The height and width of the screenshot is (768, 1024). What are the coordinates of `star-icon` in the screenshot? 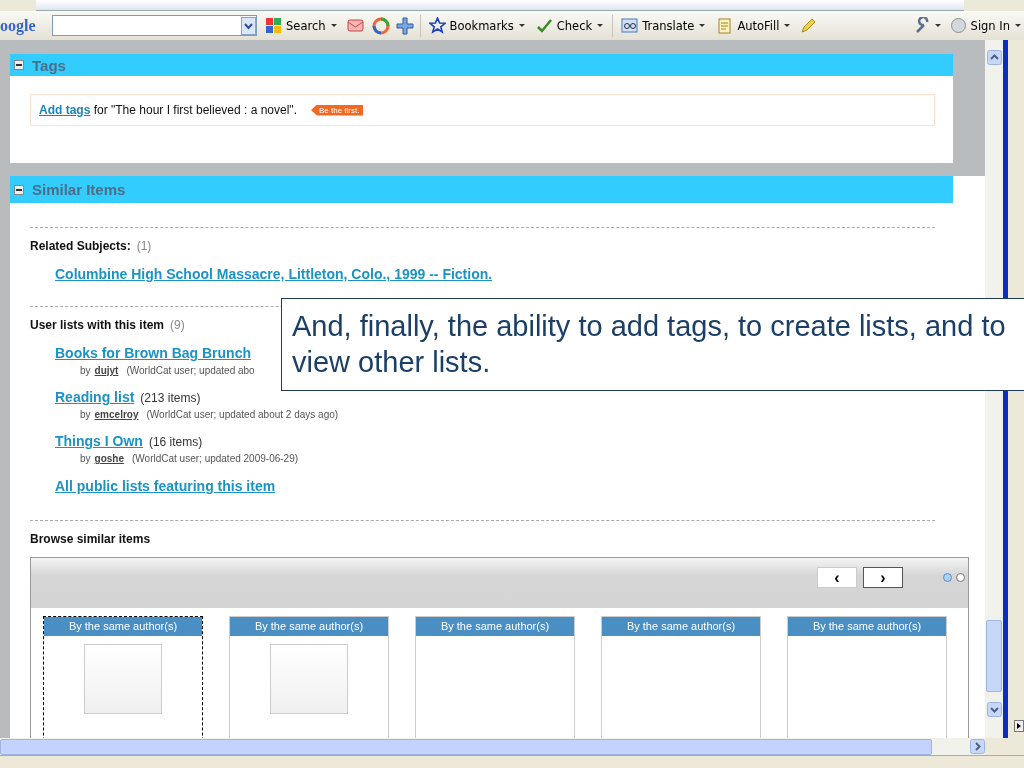 It's located at (437, 25).